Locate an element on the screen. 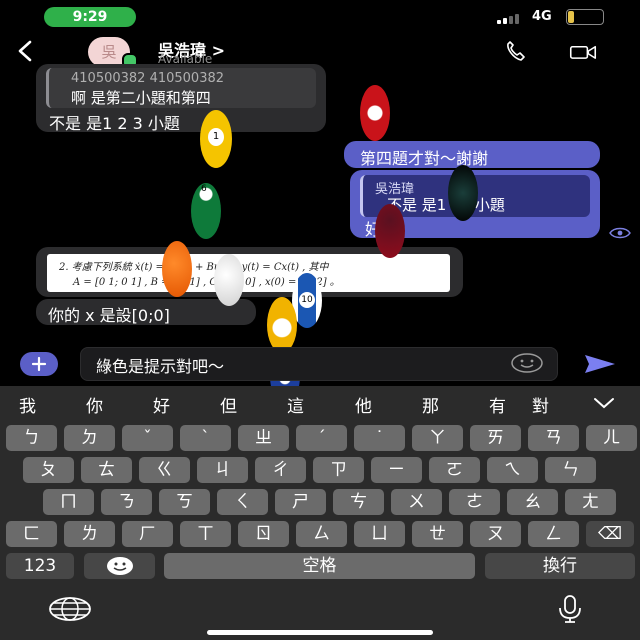 The image size is (640, 640). key-row2: ㄔ is located at coordinates (280, 470).